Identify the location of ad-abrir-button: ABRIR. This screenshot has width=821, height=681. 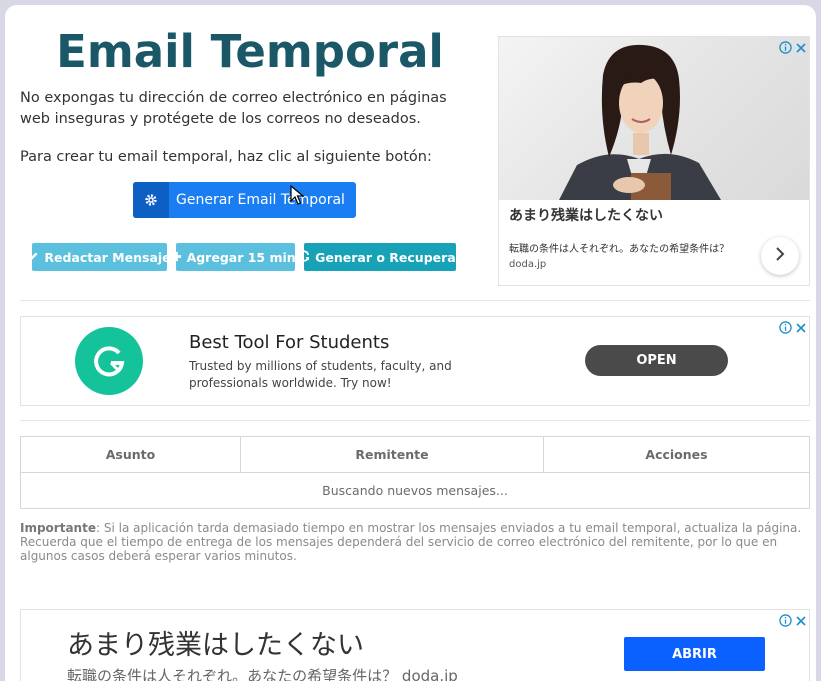
(694, 654).